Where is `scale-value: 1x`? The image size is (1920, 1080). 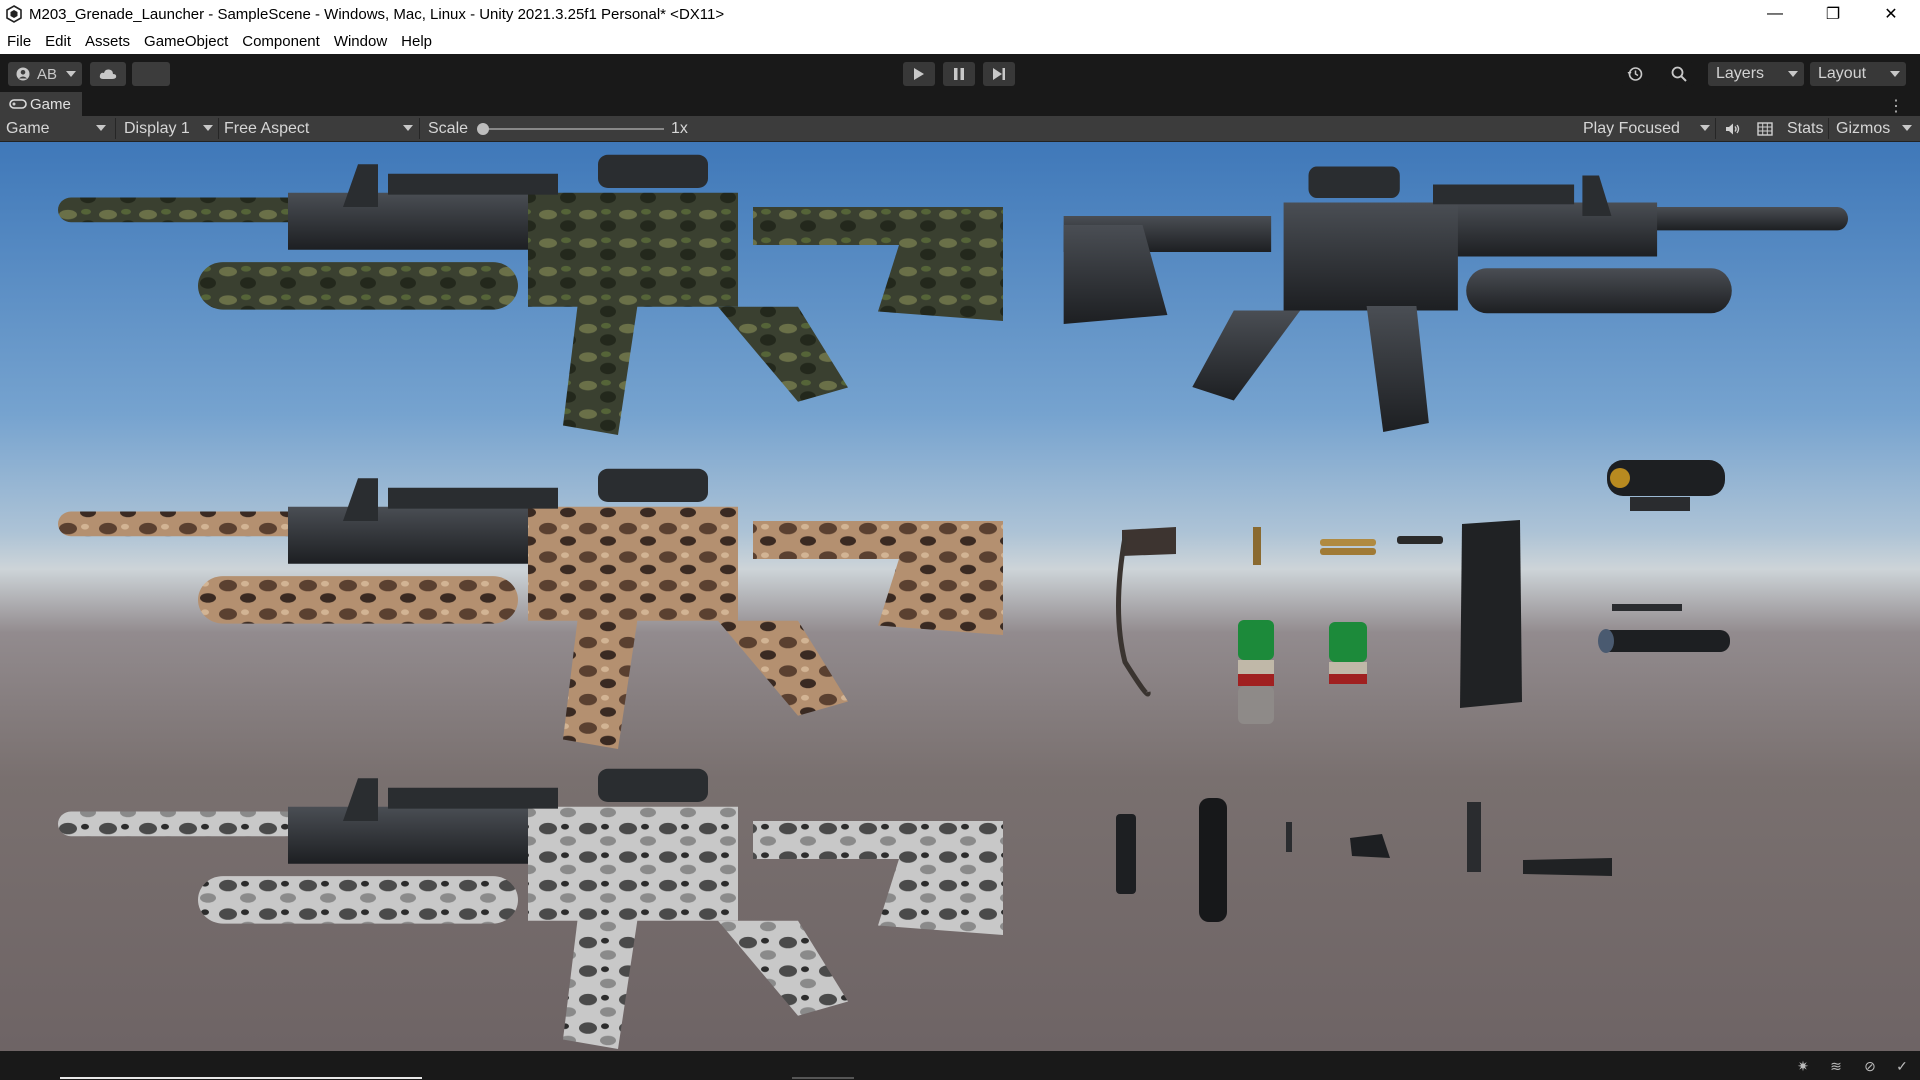 scale-value: 1x is located at coordinates (679, 128).